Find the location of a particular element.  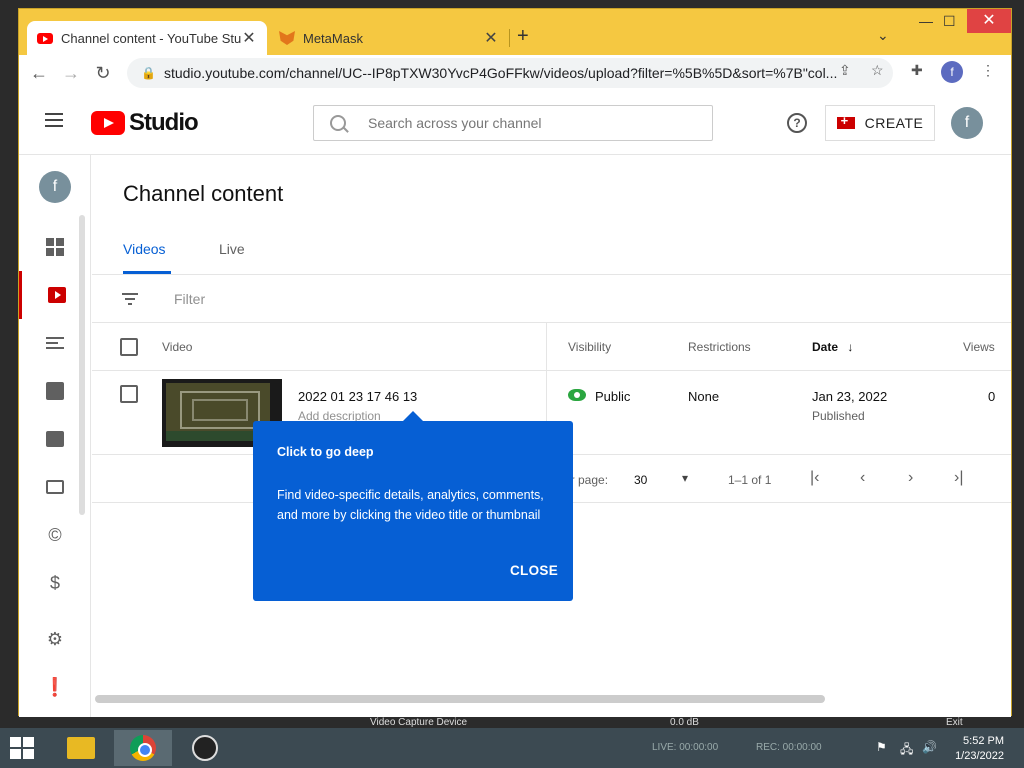

sidebar-scrollbar is located at coordinates (82, 365).